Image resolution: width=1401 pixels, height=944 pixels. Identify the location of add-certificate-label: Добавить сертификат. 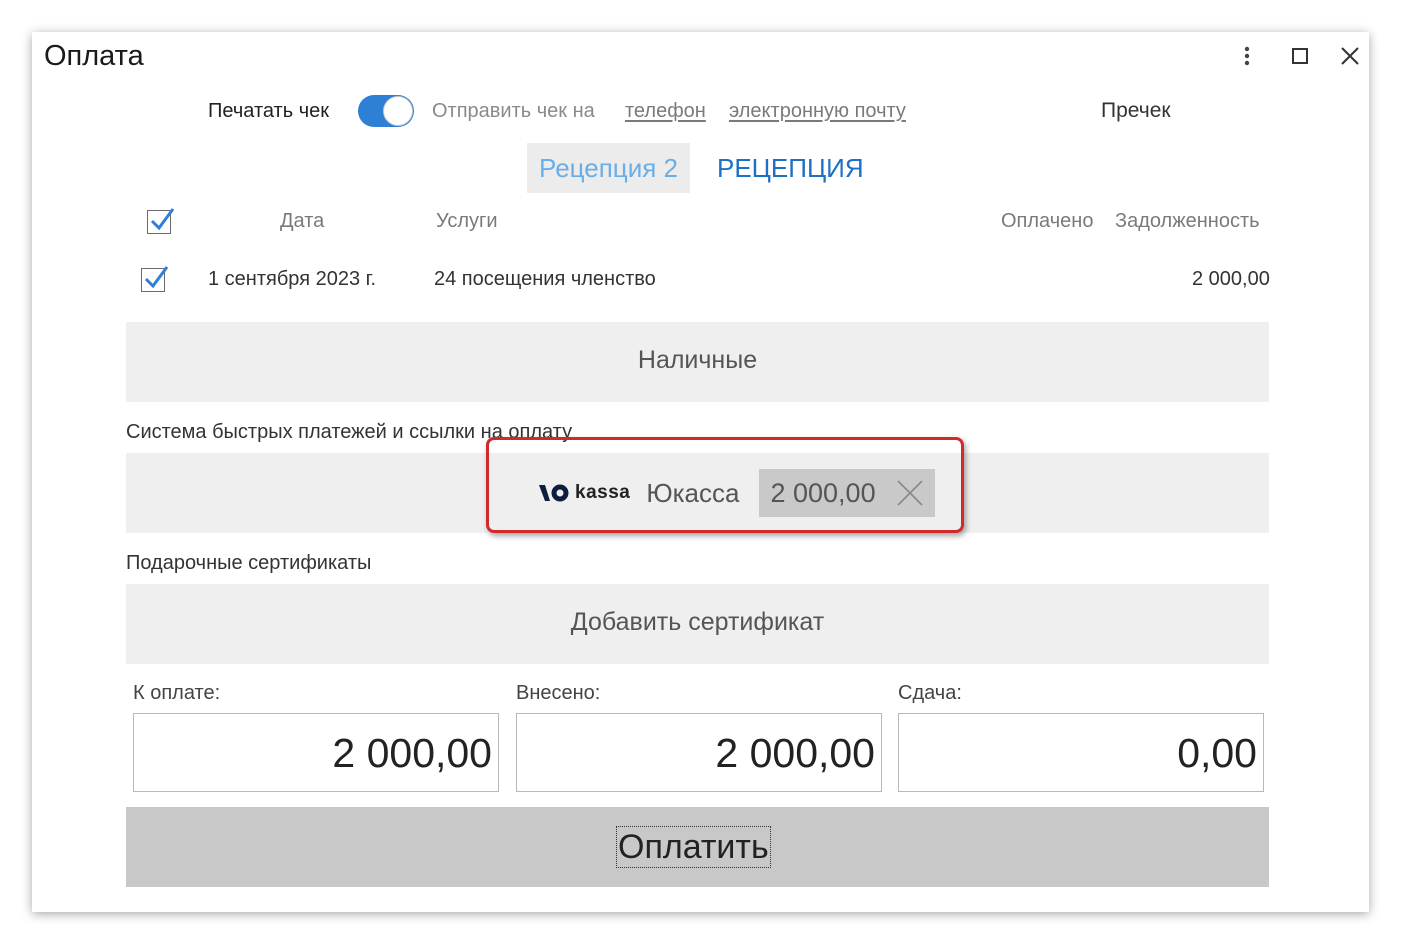
(697, 622).